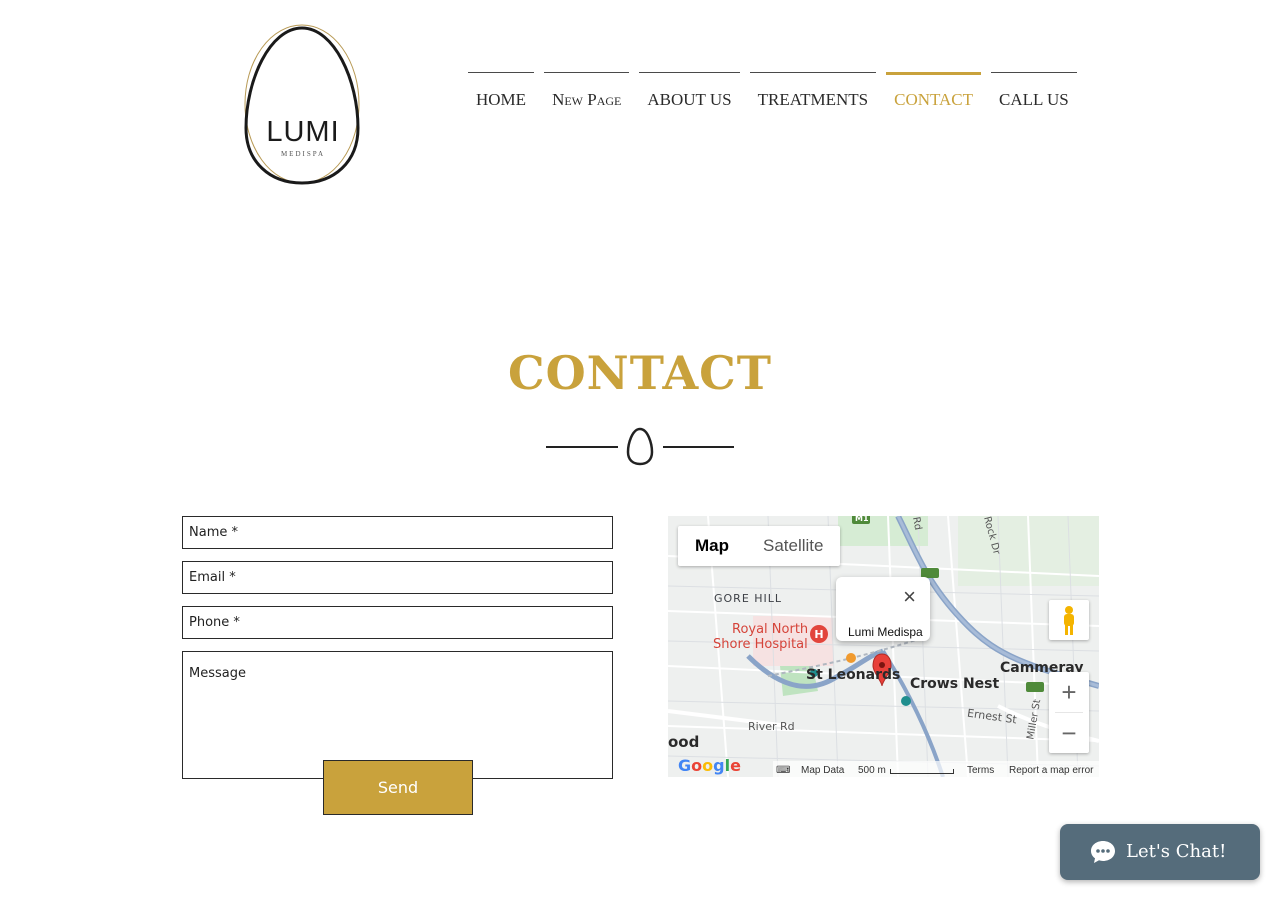 The image size is (1280, 900). I want to click on info-place-name: Lumi Medispa, so click(885, 632).